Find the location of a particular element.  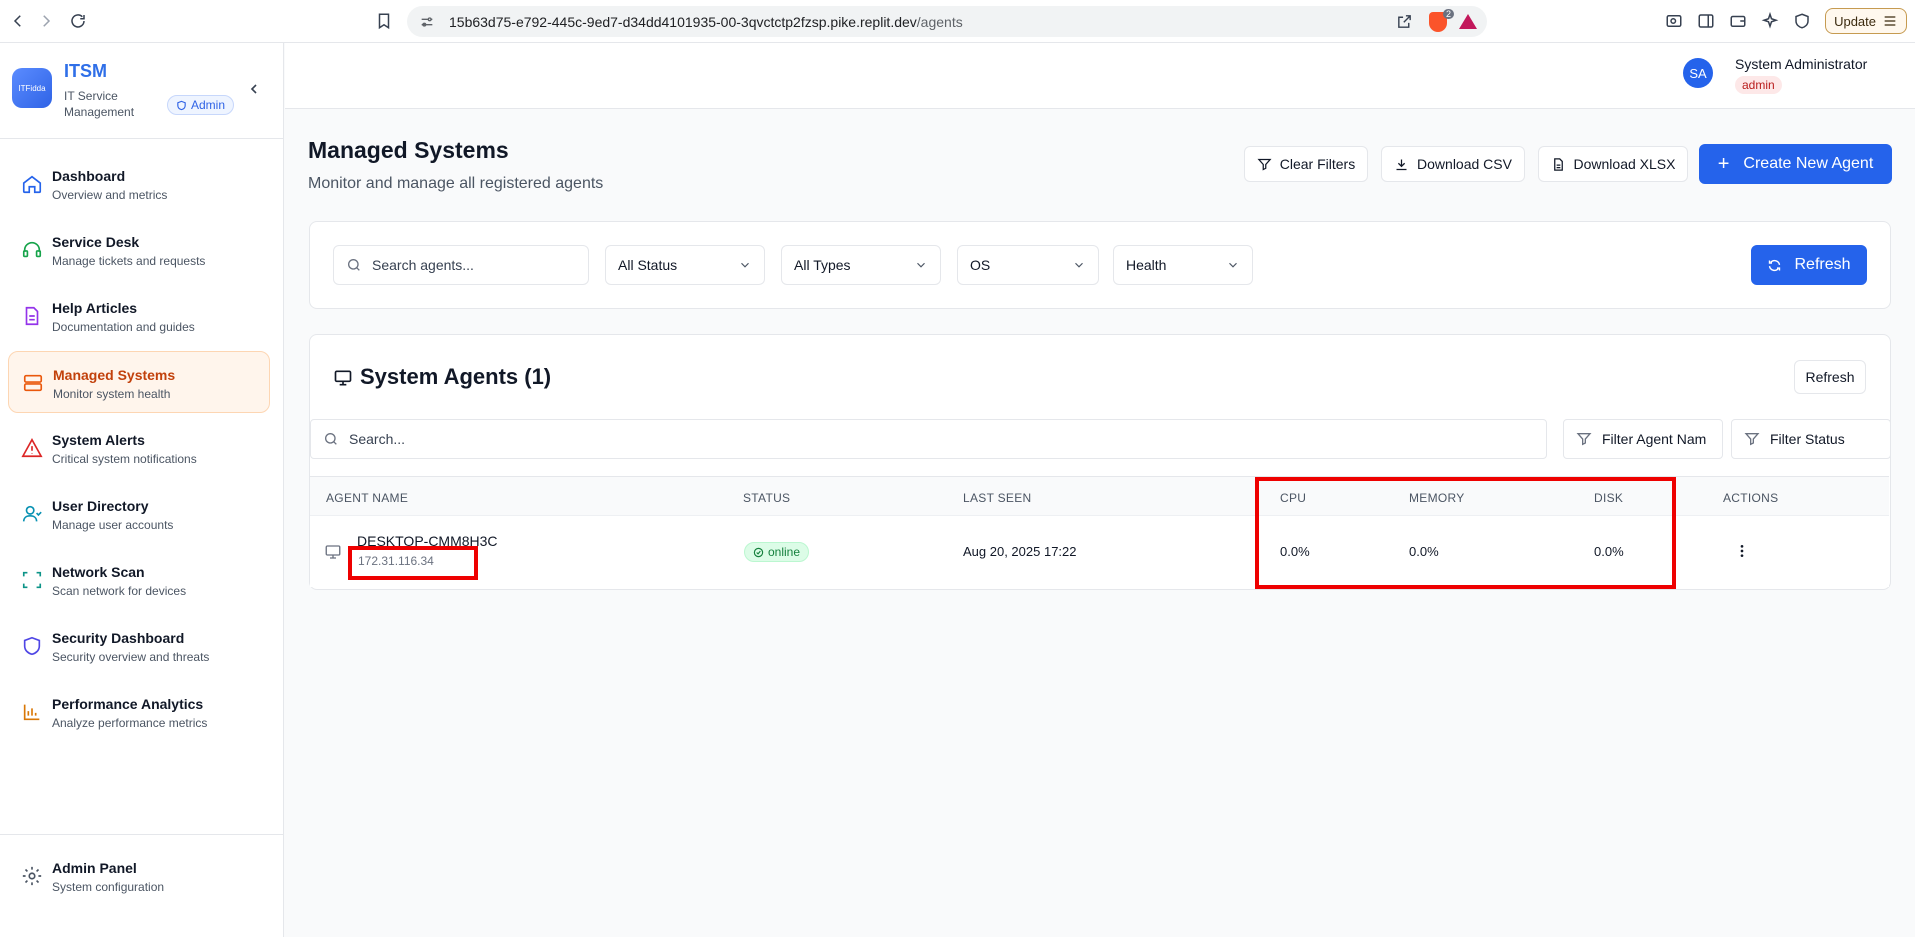

refresh-filters-button: Refresh is located at coordinates (1809, 265).